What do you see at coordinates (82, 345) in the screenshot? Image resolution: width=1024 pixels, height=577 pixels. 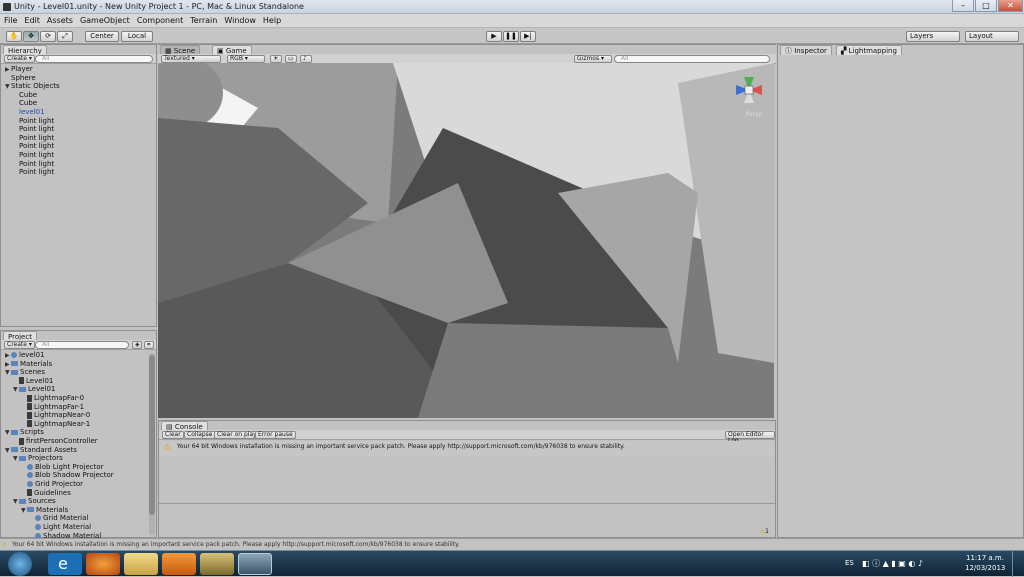 I see `project-search-input: All` at bounding box center [82, 345].